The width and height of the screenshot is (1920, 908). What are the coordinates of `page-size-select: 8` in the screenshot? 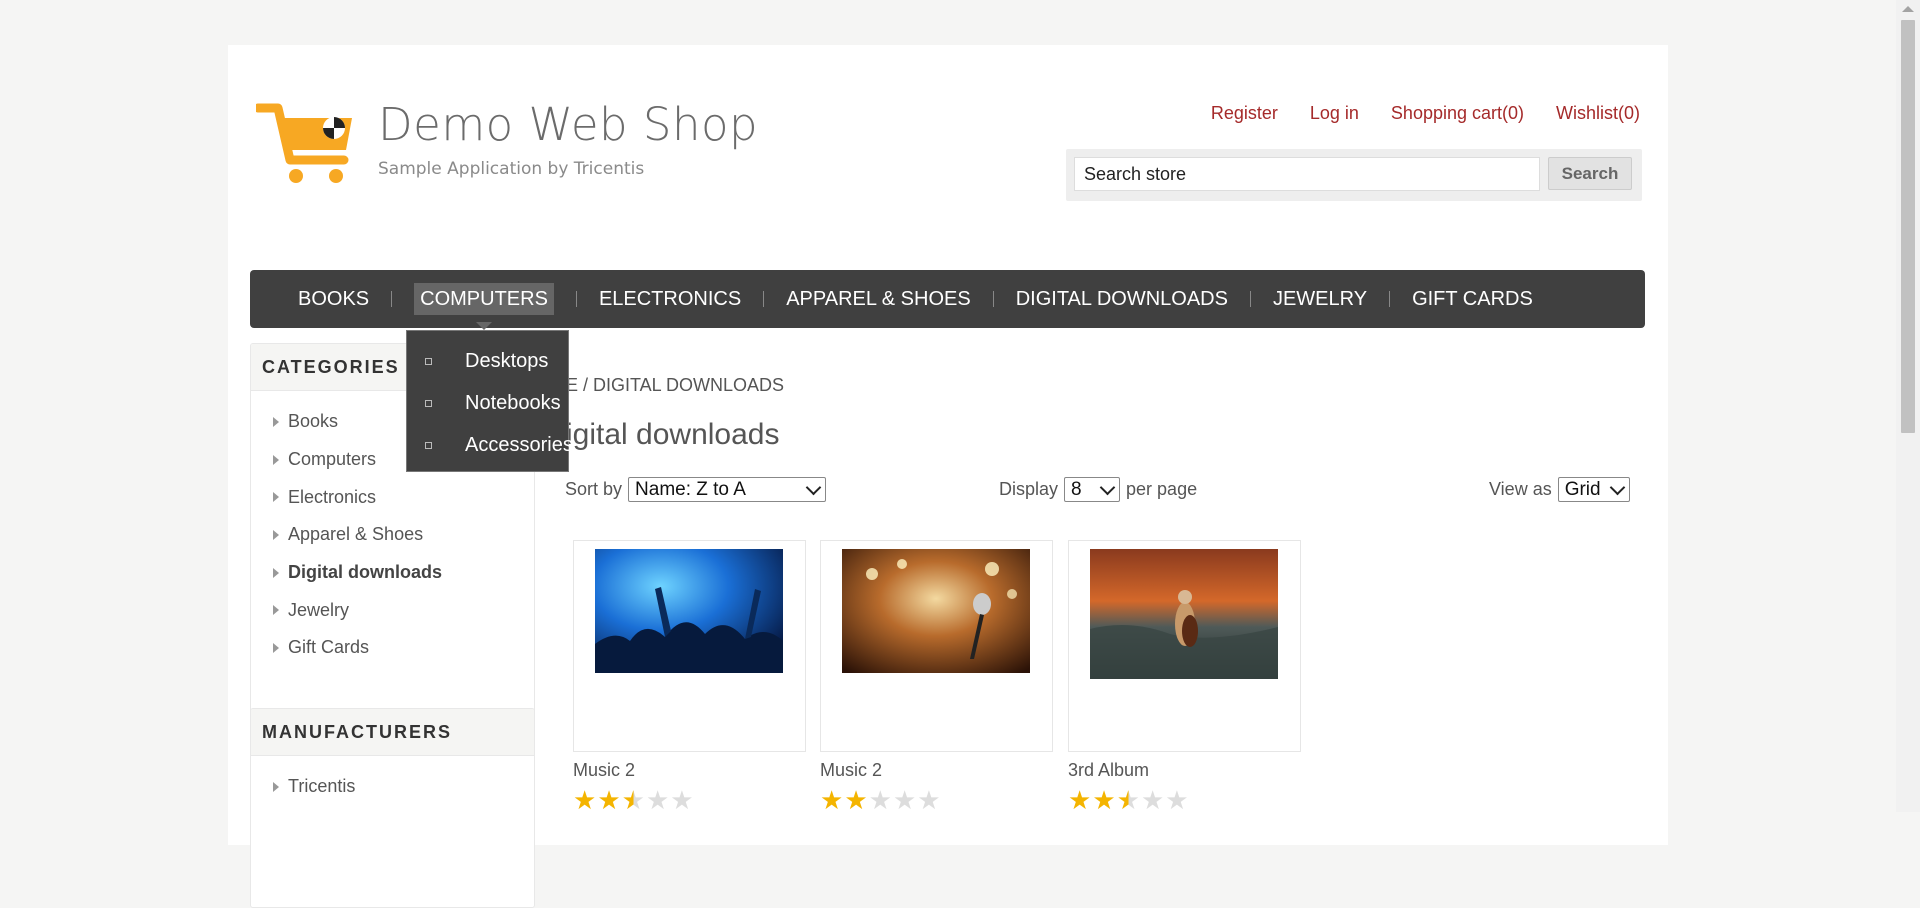 It's located at (1092, 489).